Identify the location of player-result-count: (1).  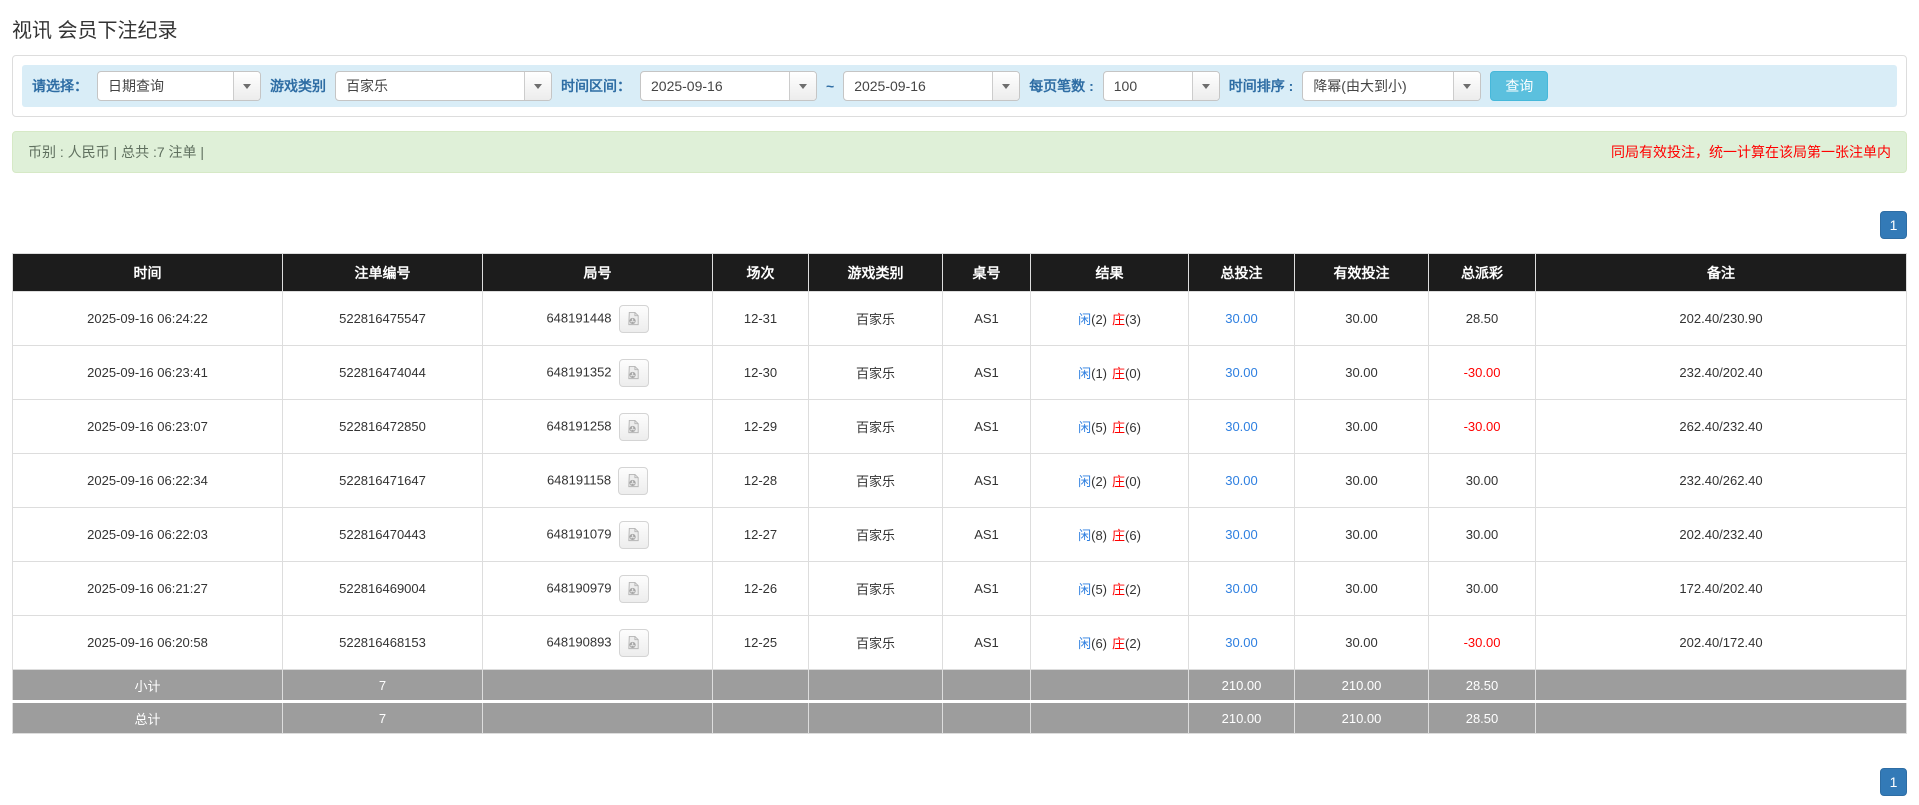
(1099, 373).